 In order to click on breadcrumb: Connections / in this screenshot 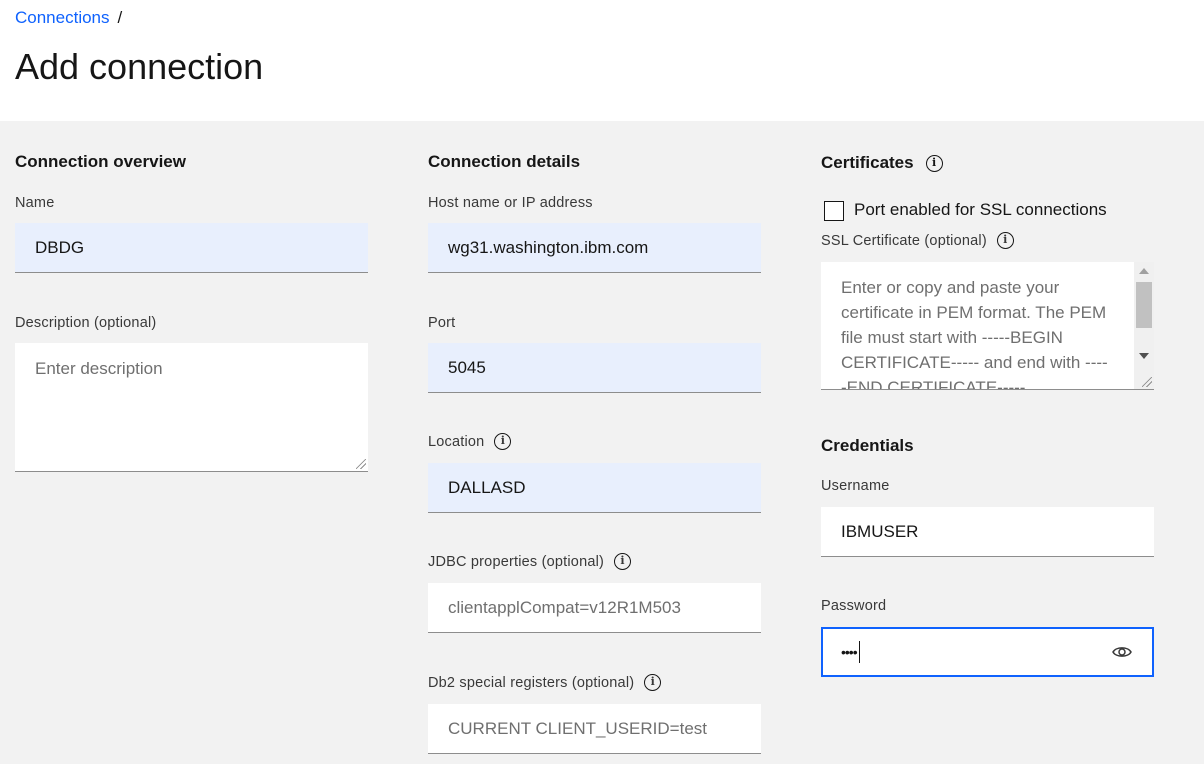, I will do `click(68, 18)`.